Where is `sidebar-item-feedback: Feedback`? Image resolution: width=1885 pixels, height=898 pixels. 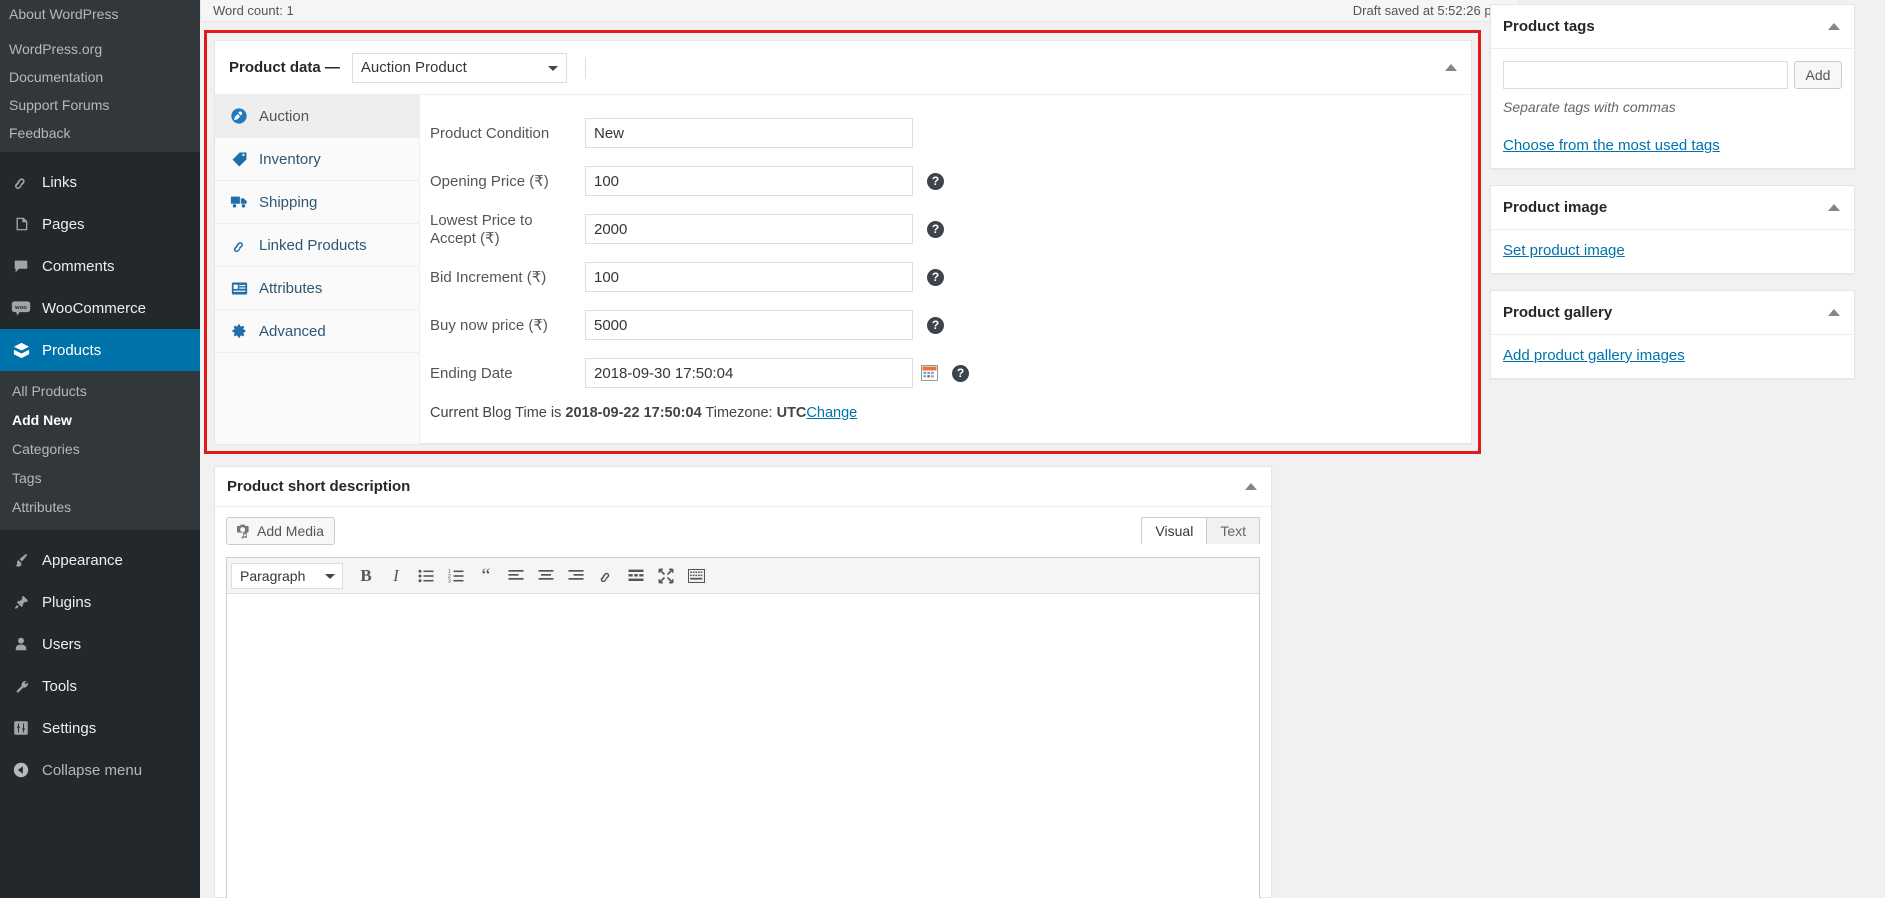 sidebar-item-feedback: Feedback is located at coordinates (100, 133).